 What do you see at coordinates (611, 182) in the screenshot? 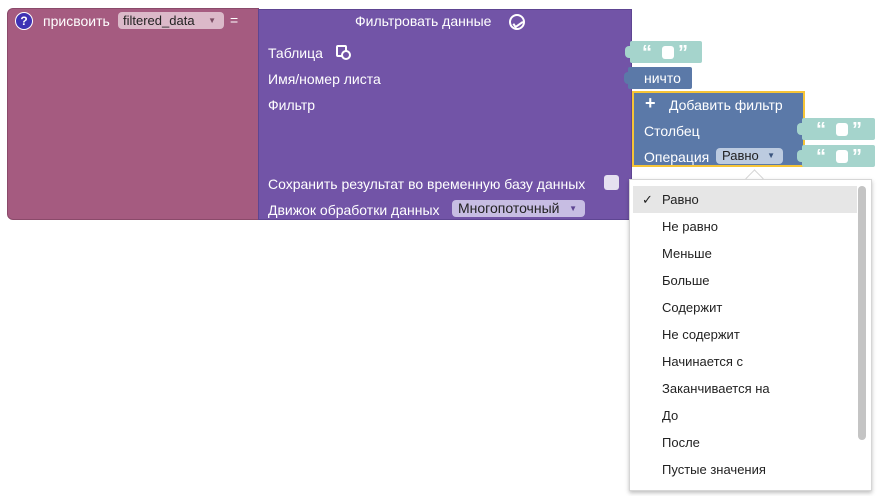
I see `save-temp-db-checkbox` at bounding box center [611, 182].